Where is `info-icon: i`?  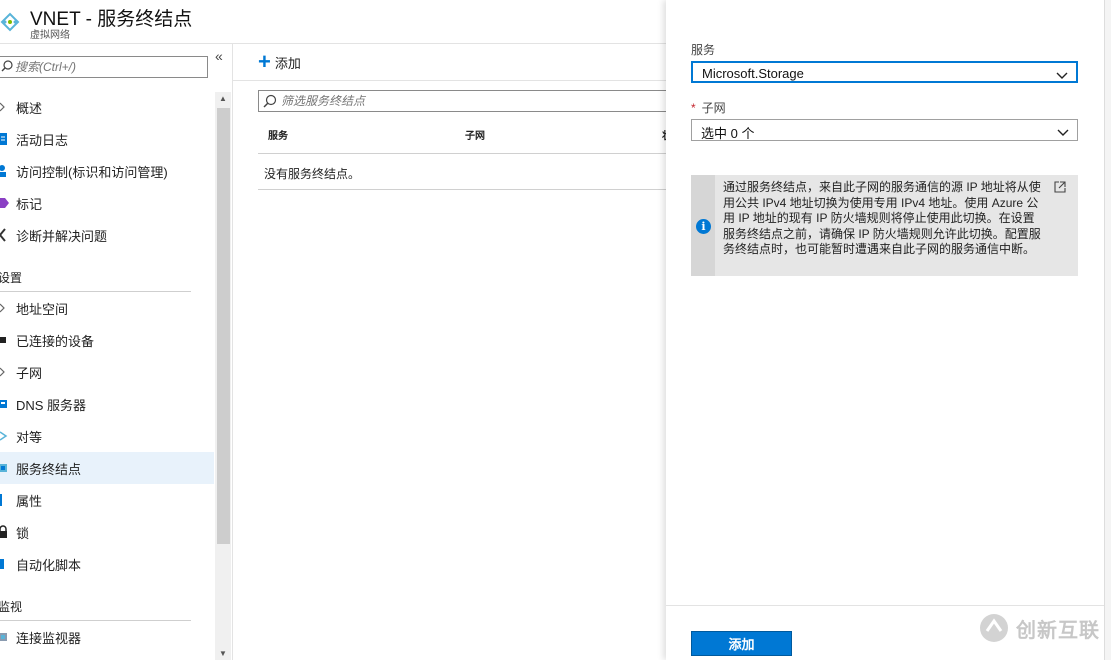
info-icon: i is located at coordinates (703, 226).